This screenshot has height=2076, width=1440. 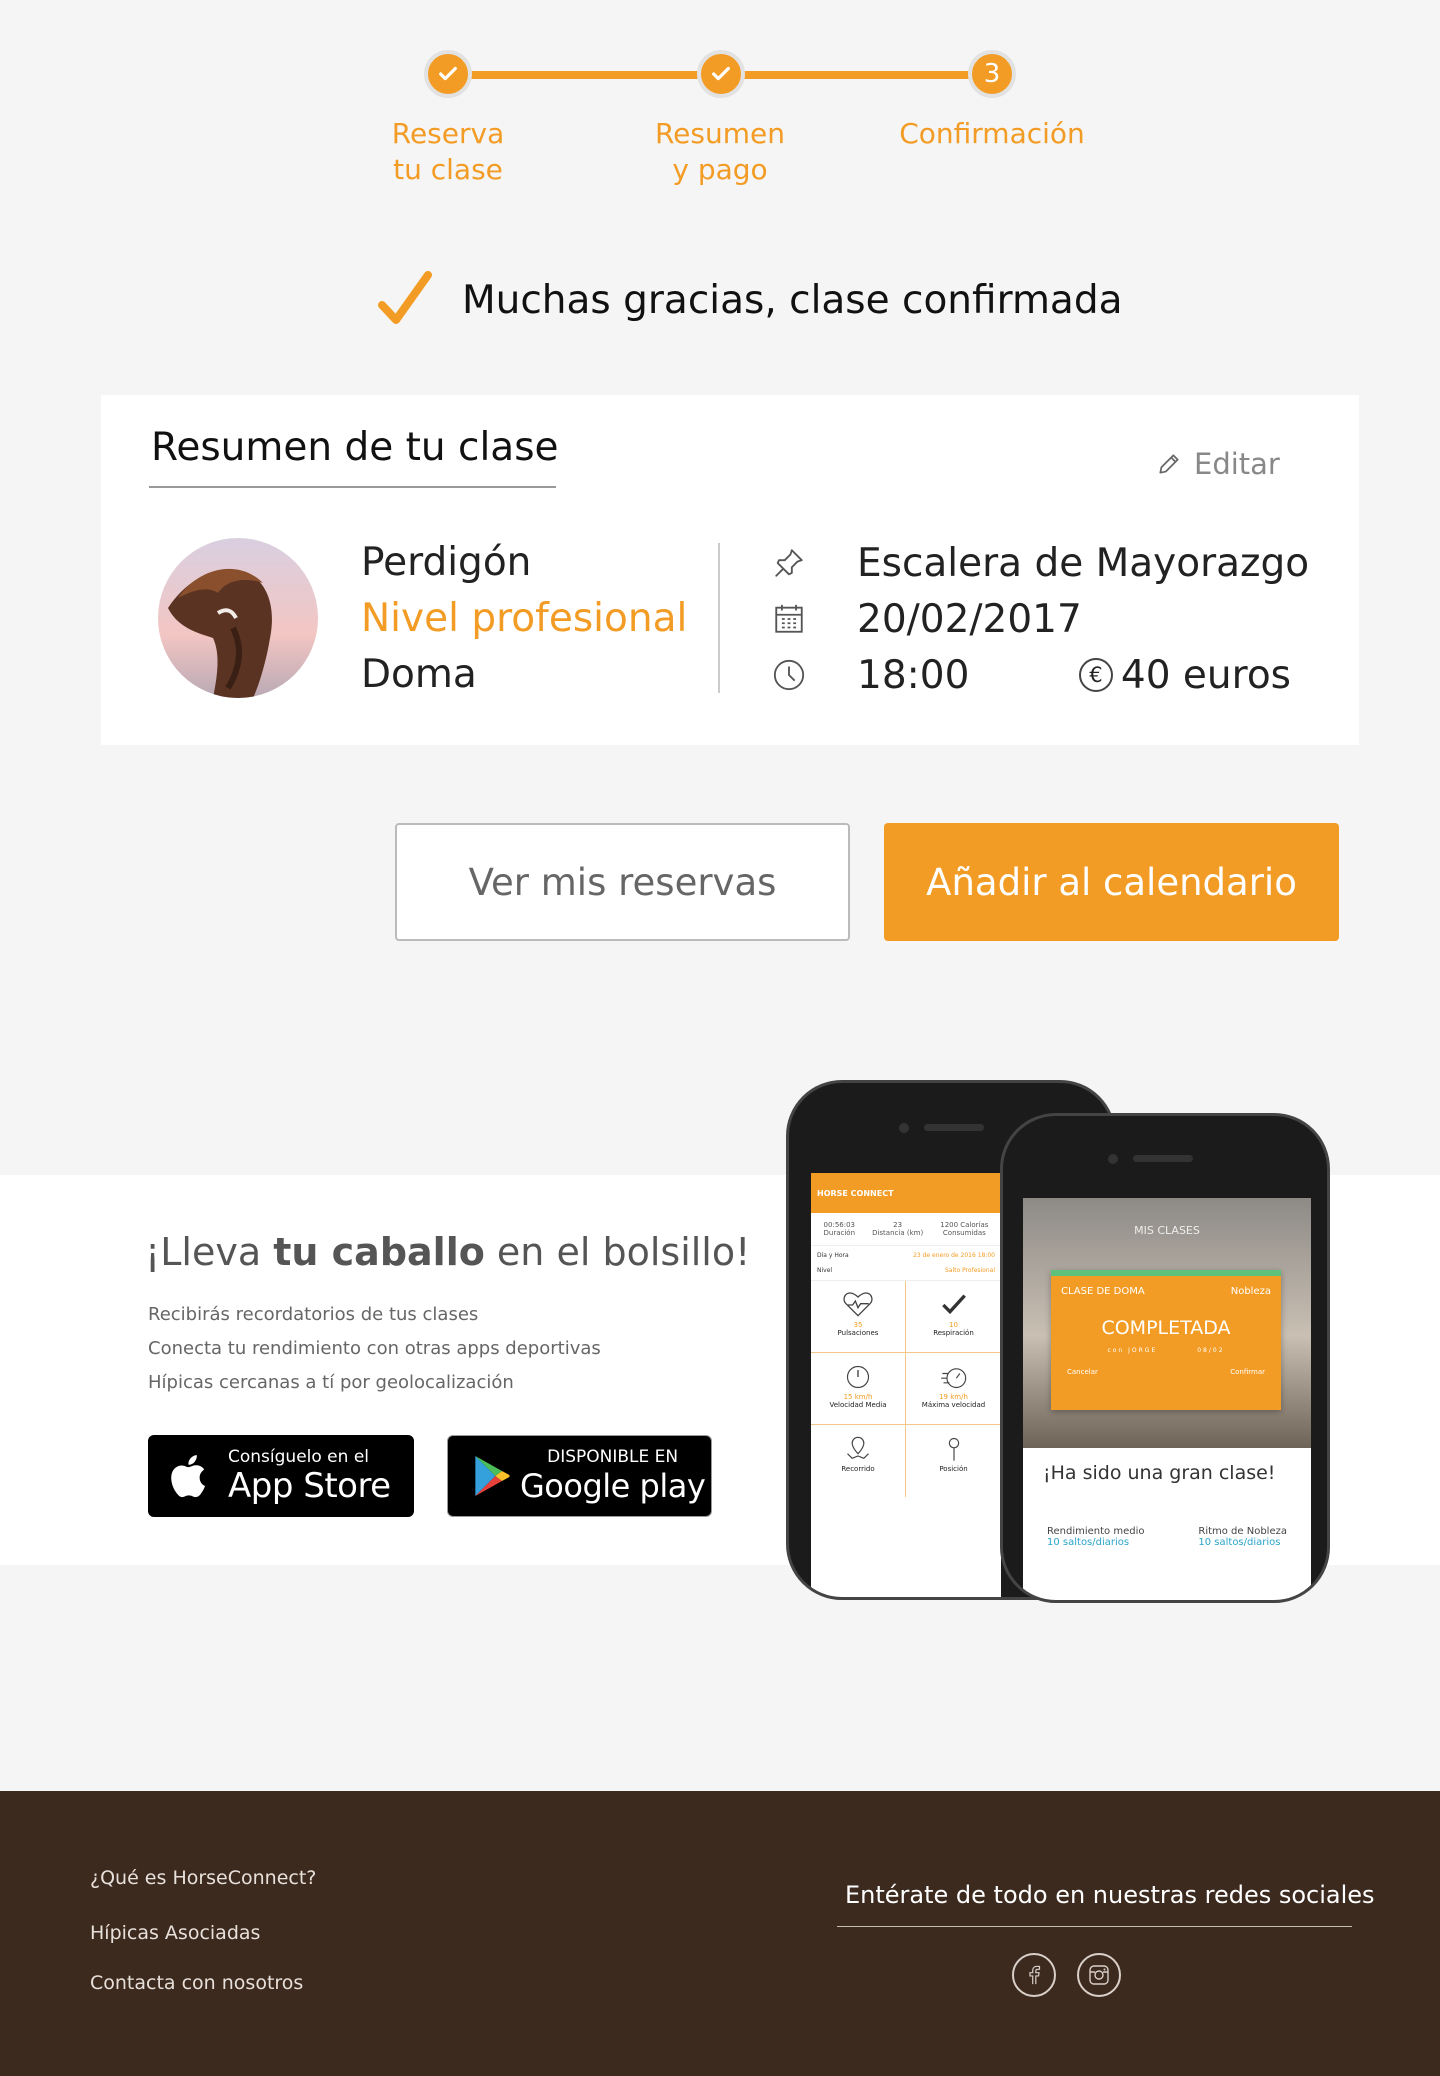 I want to click on step-2-circle, so click(x=721, y=74).